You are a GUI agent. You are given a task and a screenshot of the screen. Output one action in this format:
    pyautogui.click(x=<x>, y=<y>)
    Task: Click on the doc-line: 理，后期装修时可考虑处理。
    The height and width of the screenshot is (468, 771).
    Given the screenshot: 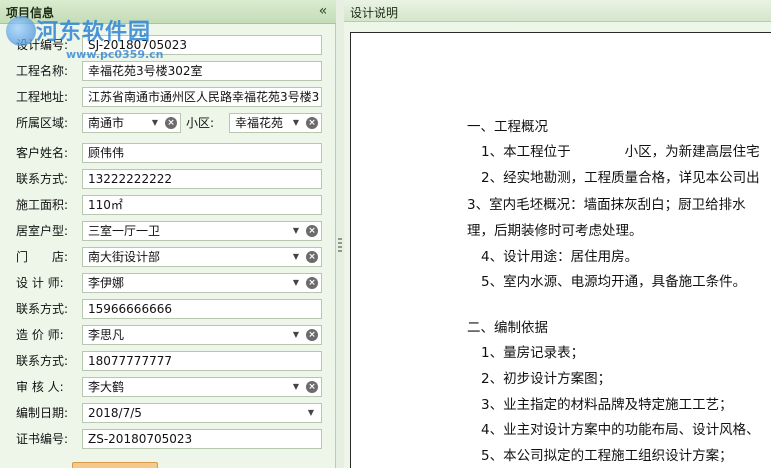 What is the action you would take?
    pyautogui.click(x=555, y=231)
    